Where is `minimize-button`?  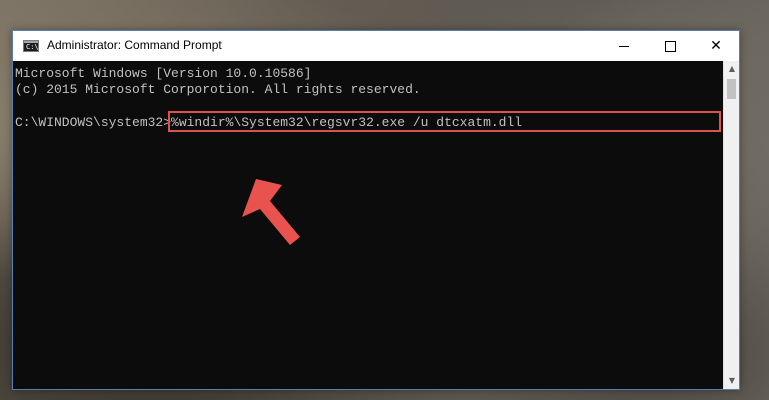 minimize-button is located at coordinates (624, 46).